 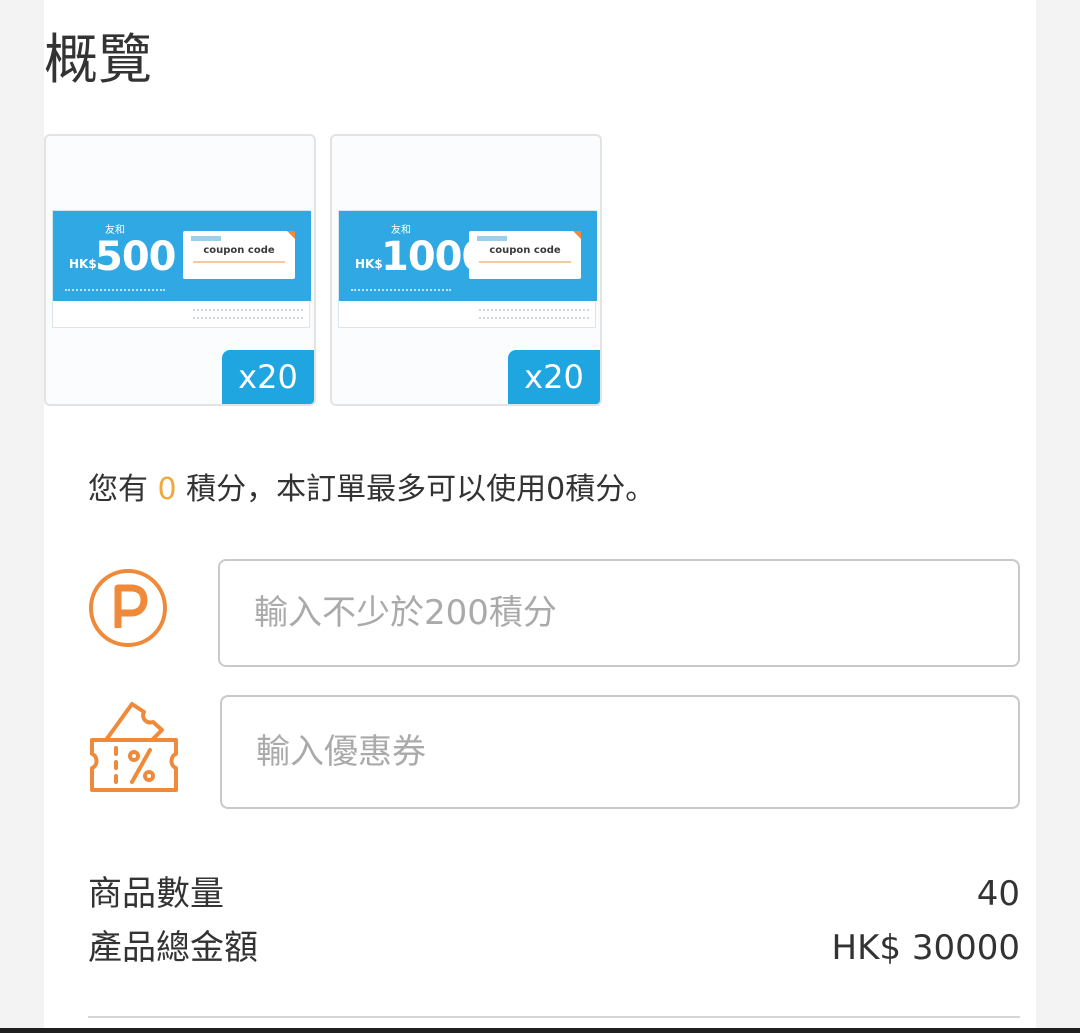 I want to click on product-thumbnail: 友和 HK$ 500 coupon code x20, so click(x=180, y=270).